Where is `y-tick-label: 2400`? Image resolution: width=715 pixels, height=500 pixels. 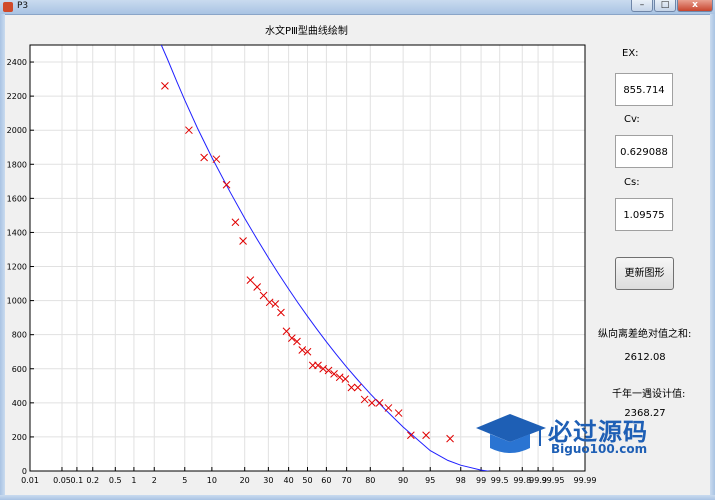
y-tick-label: 2400 is located at coordinates (17, 62).